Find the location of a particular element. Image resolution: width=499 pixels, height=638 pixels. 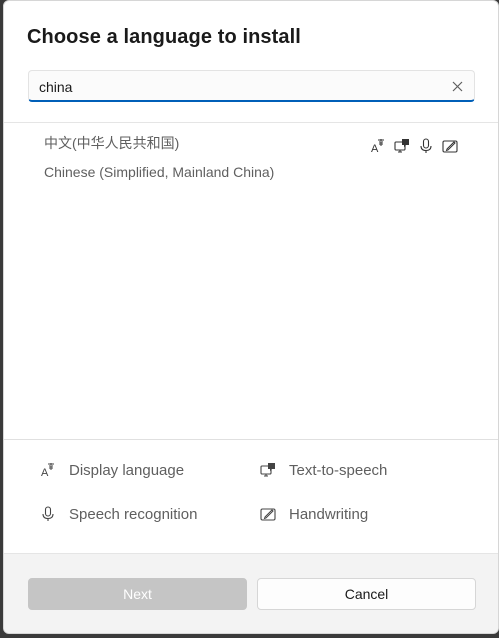

dialog-title: Choose a language to install is located at coordinates (164, 37).